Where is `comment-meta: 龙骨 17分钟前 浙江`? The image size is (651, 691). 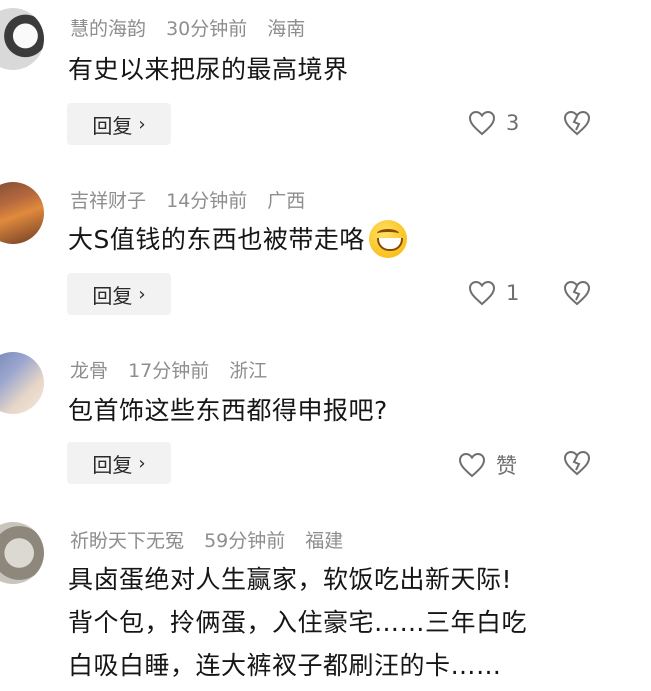 comment-meta: 龙骨 17分钟前 浙江 is located at coordinates (175, 369).